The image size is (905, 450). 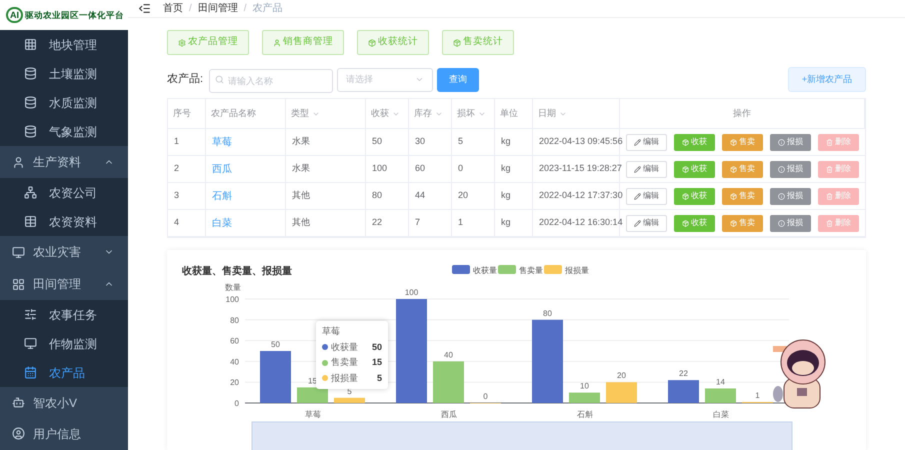 I want to click on tooltip-value: 15, so click(x=377, y=362).